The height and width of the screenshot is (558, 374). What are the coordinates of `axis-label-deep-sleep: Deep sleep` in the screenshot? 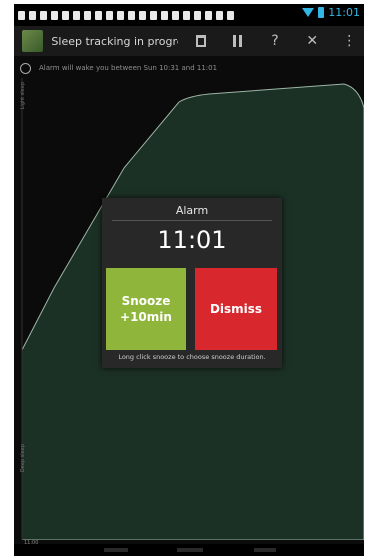 It's located at (23, 458).